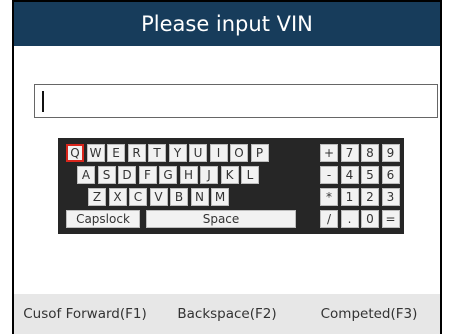  Describe the element at coordinates (349, 197) in the screenshot. I see `keypad-1: 1` at that location.